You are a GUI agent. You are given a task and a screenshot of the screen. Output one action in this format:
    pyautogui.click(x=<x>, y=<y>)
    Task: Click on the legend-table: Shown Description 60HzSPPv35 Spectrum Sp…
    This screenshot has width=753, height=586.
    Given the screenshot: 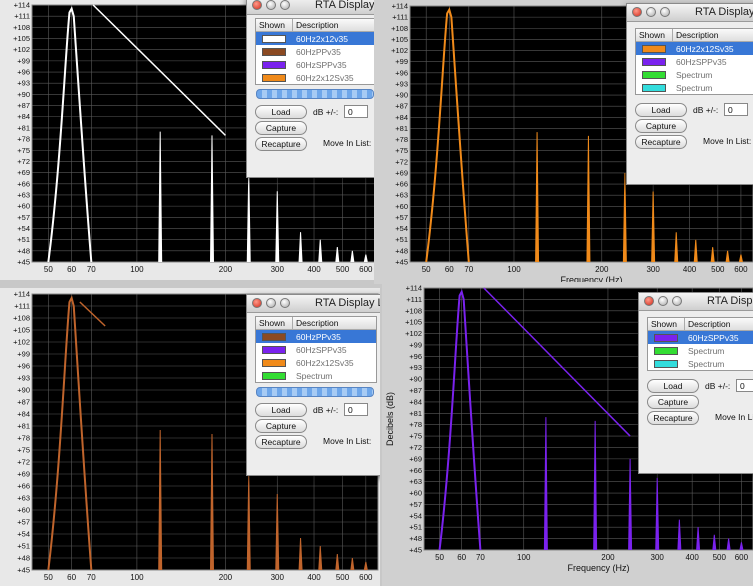 What is the action you would take?
    pyautogui.click(x=700, y=344)
    